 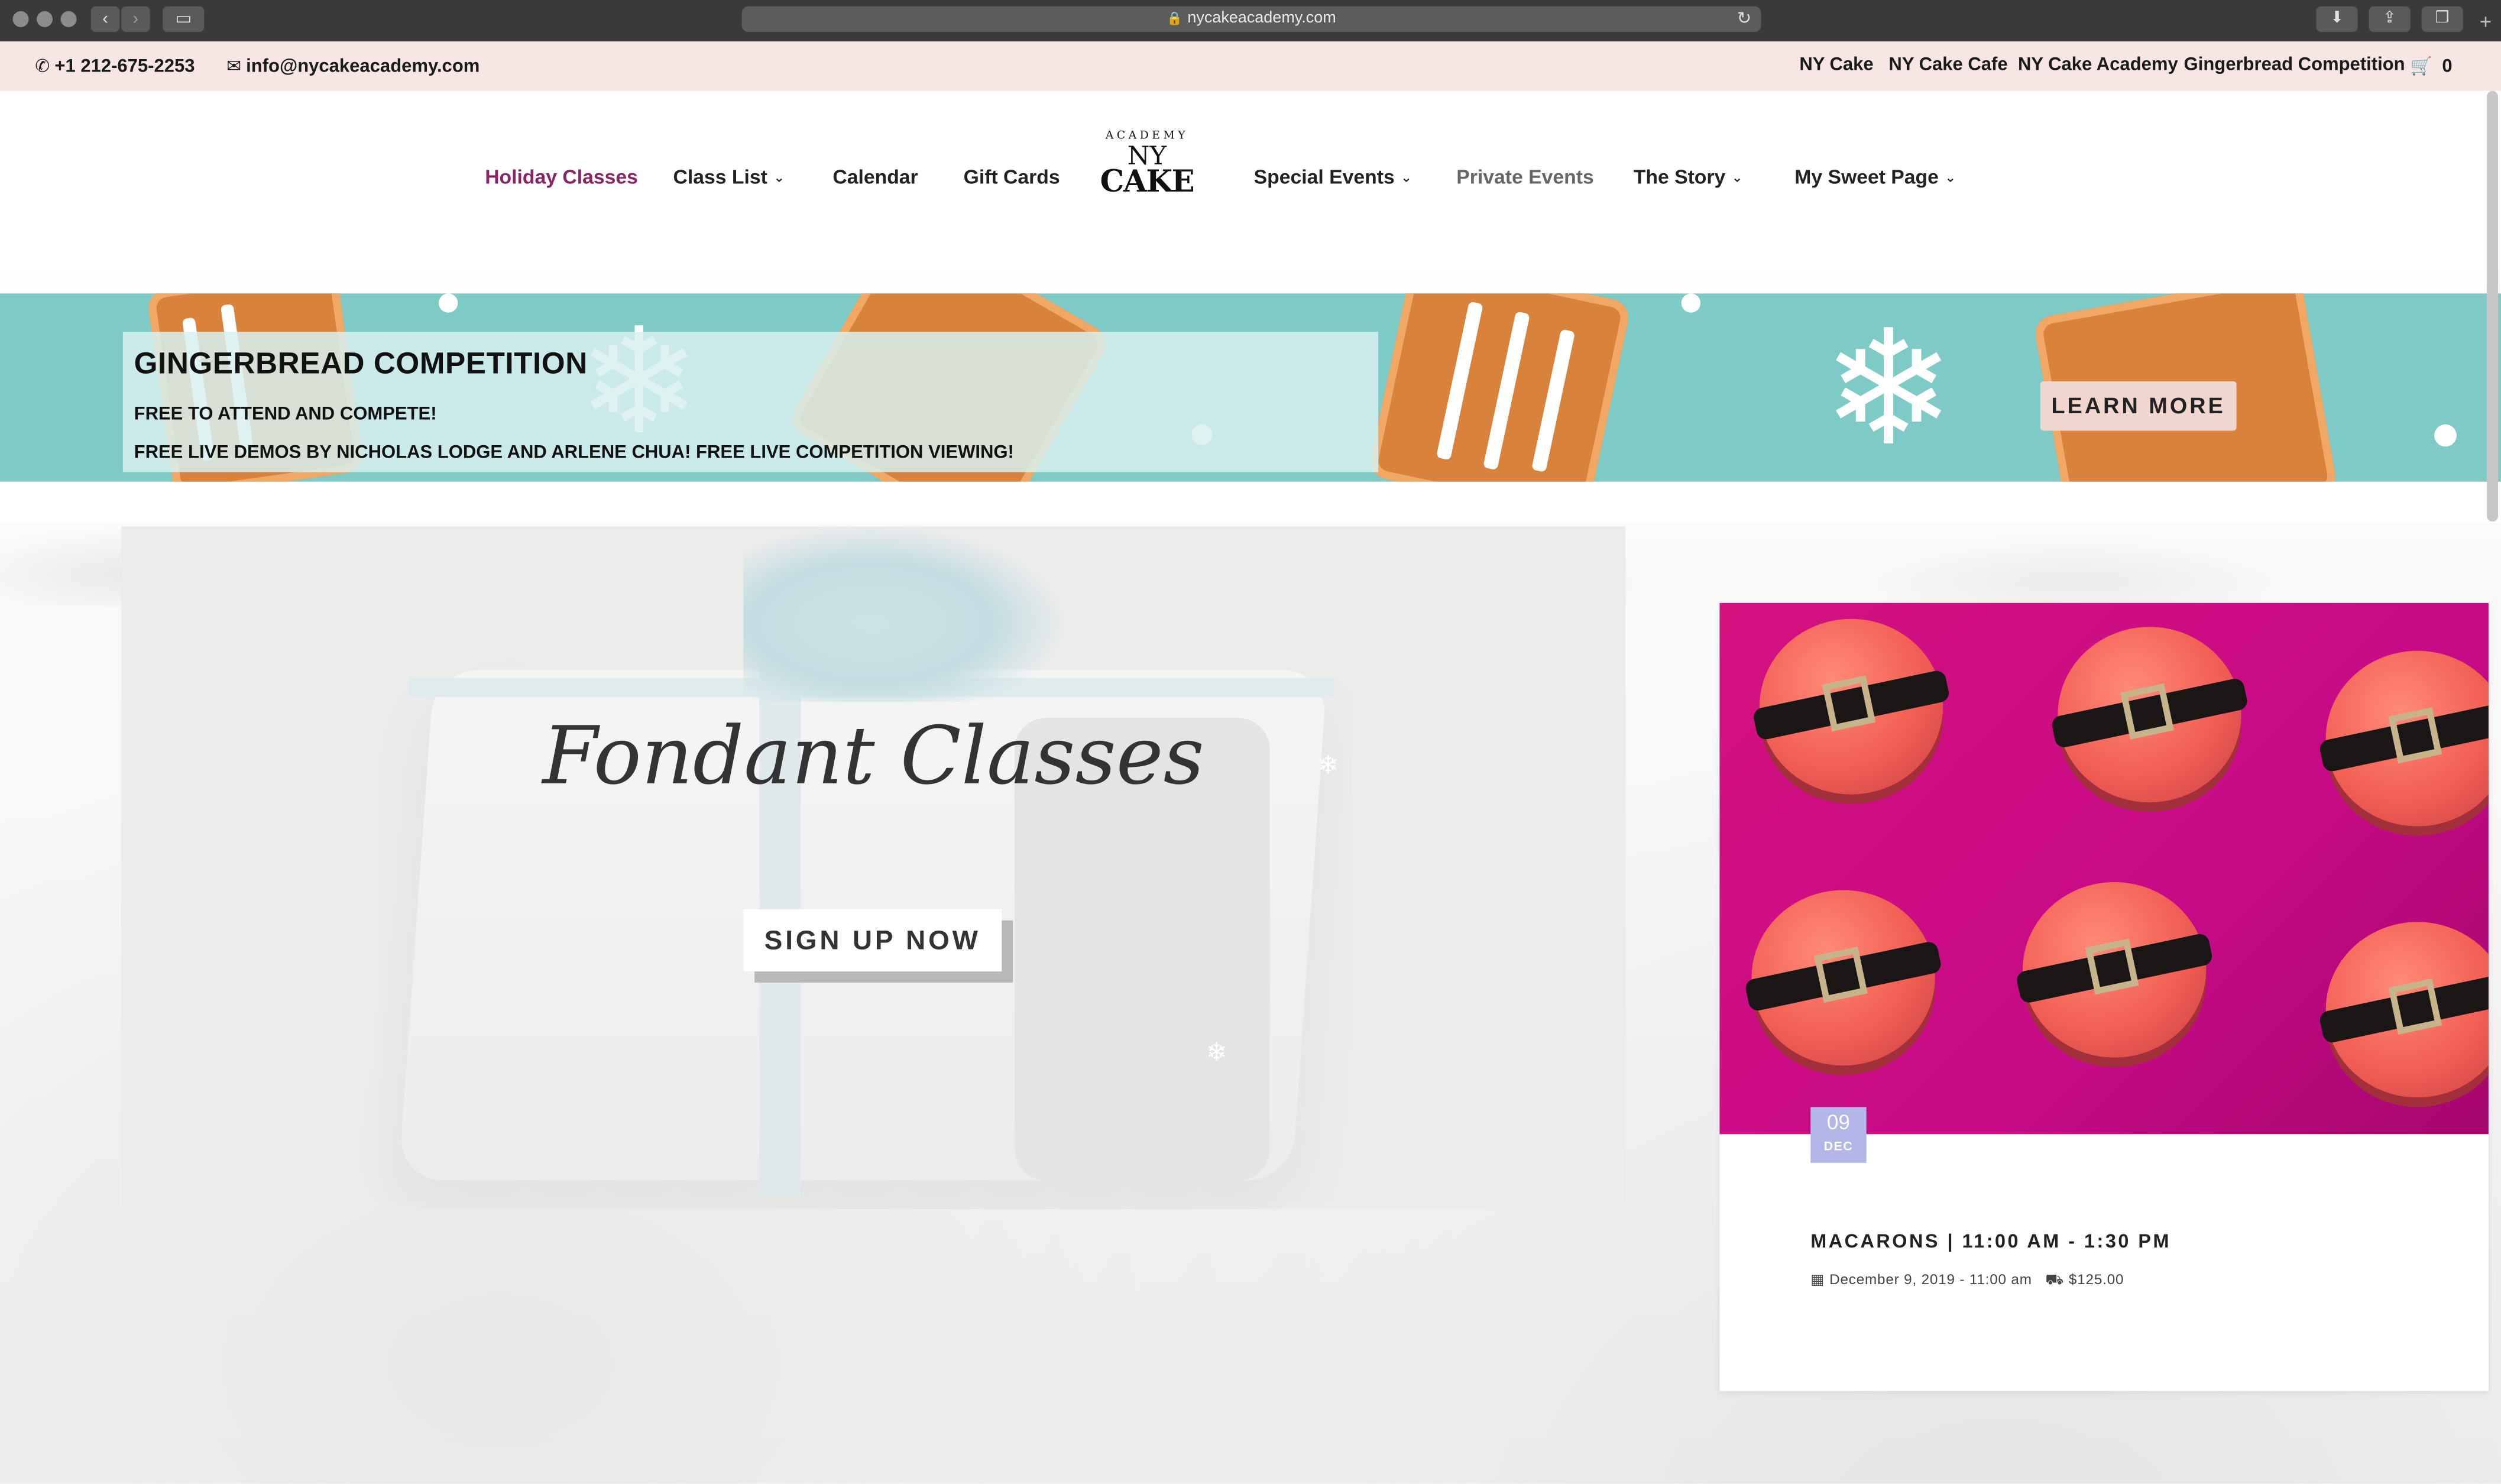 I want to click on lock-icon: 🔒, so click(x=1175, y=18).